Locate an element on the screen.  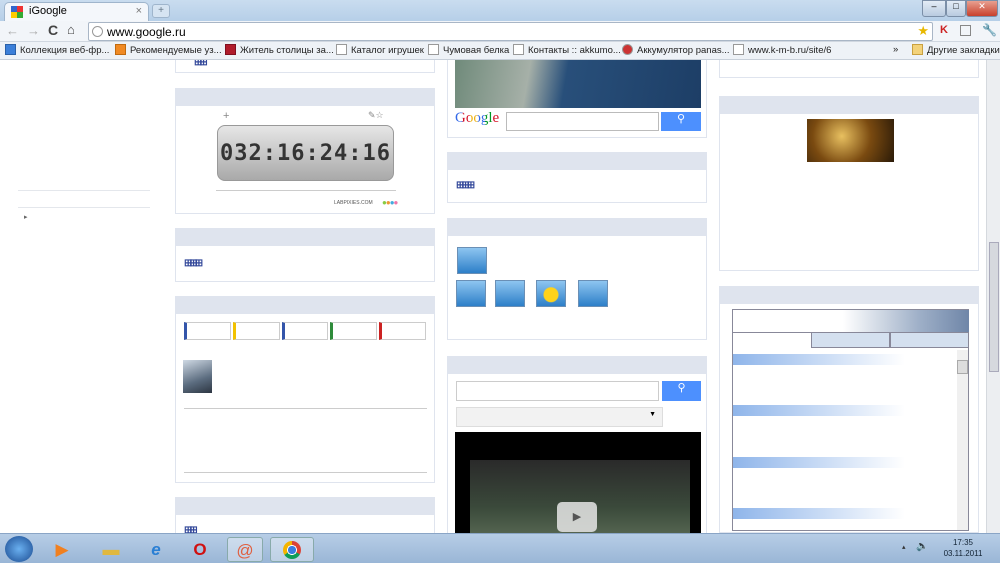
color-tabs is located at coordinates (305, 331).